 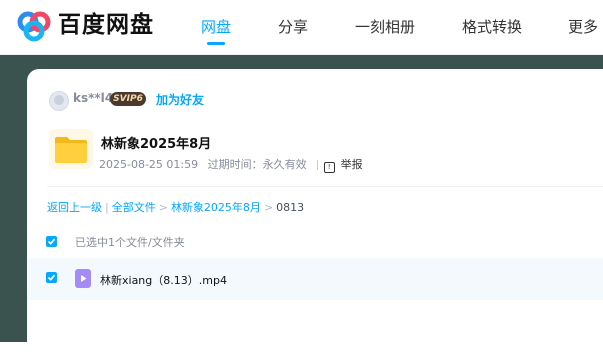 I want to click on report-button: ! 举报, so click(x=346, y=165).